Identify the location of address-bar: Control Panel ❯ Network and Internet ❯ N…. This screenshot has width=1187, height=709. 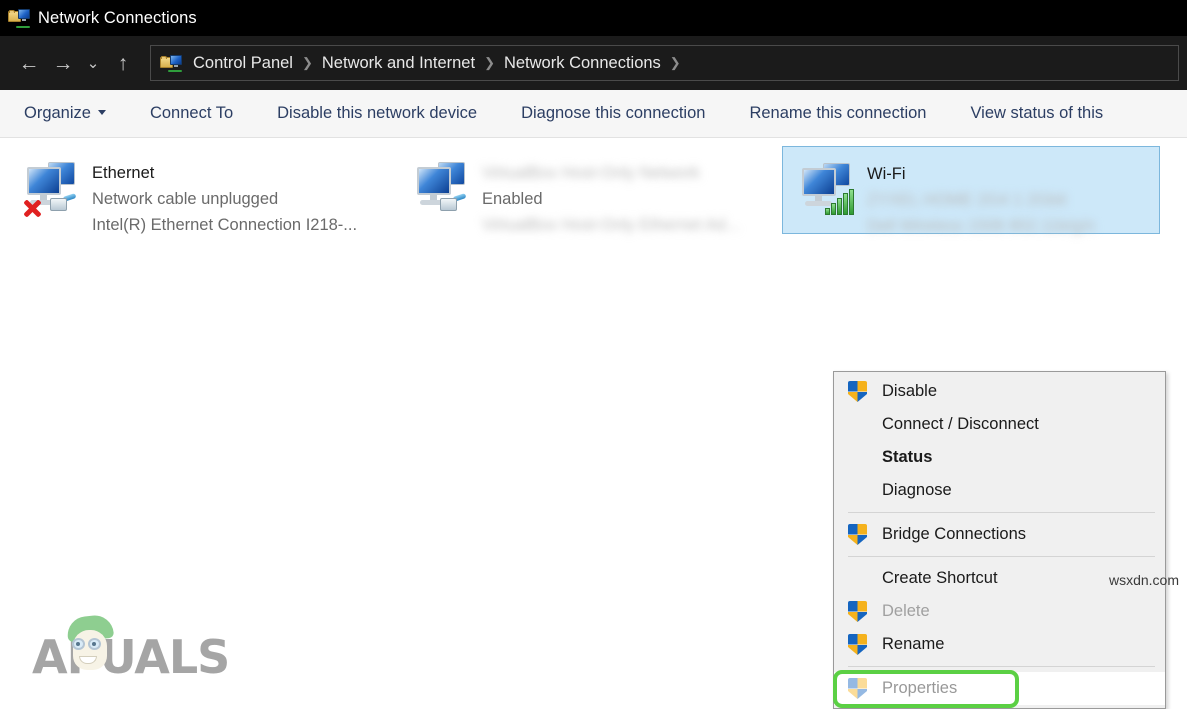
(664, 63).